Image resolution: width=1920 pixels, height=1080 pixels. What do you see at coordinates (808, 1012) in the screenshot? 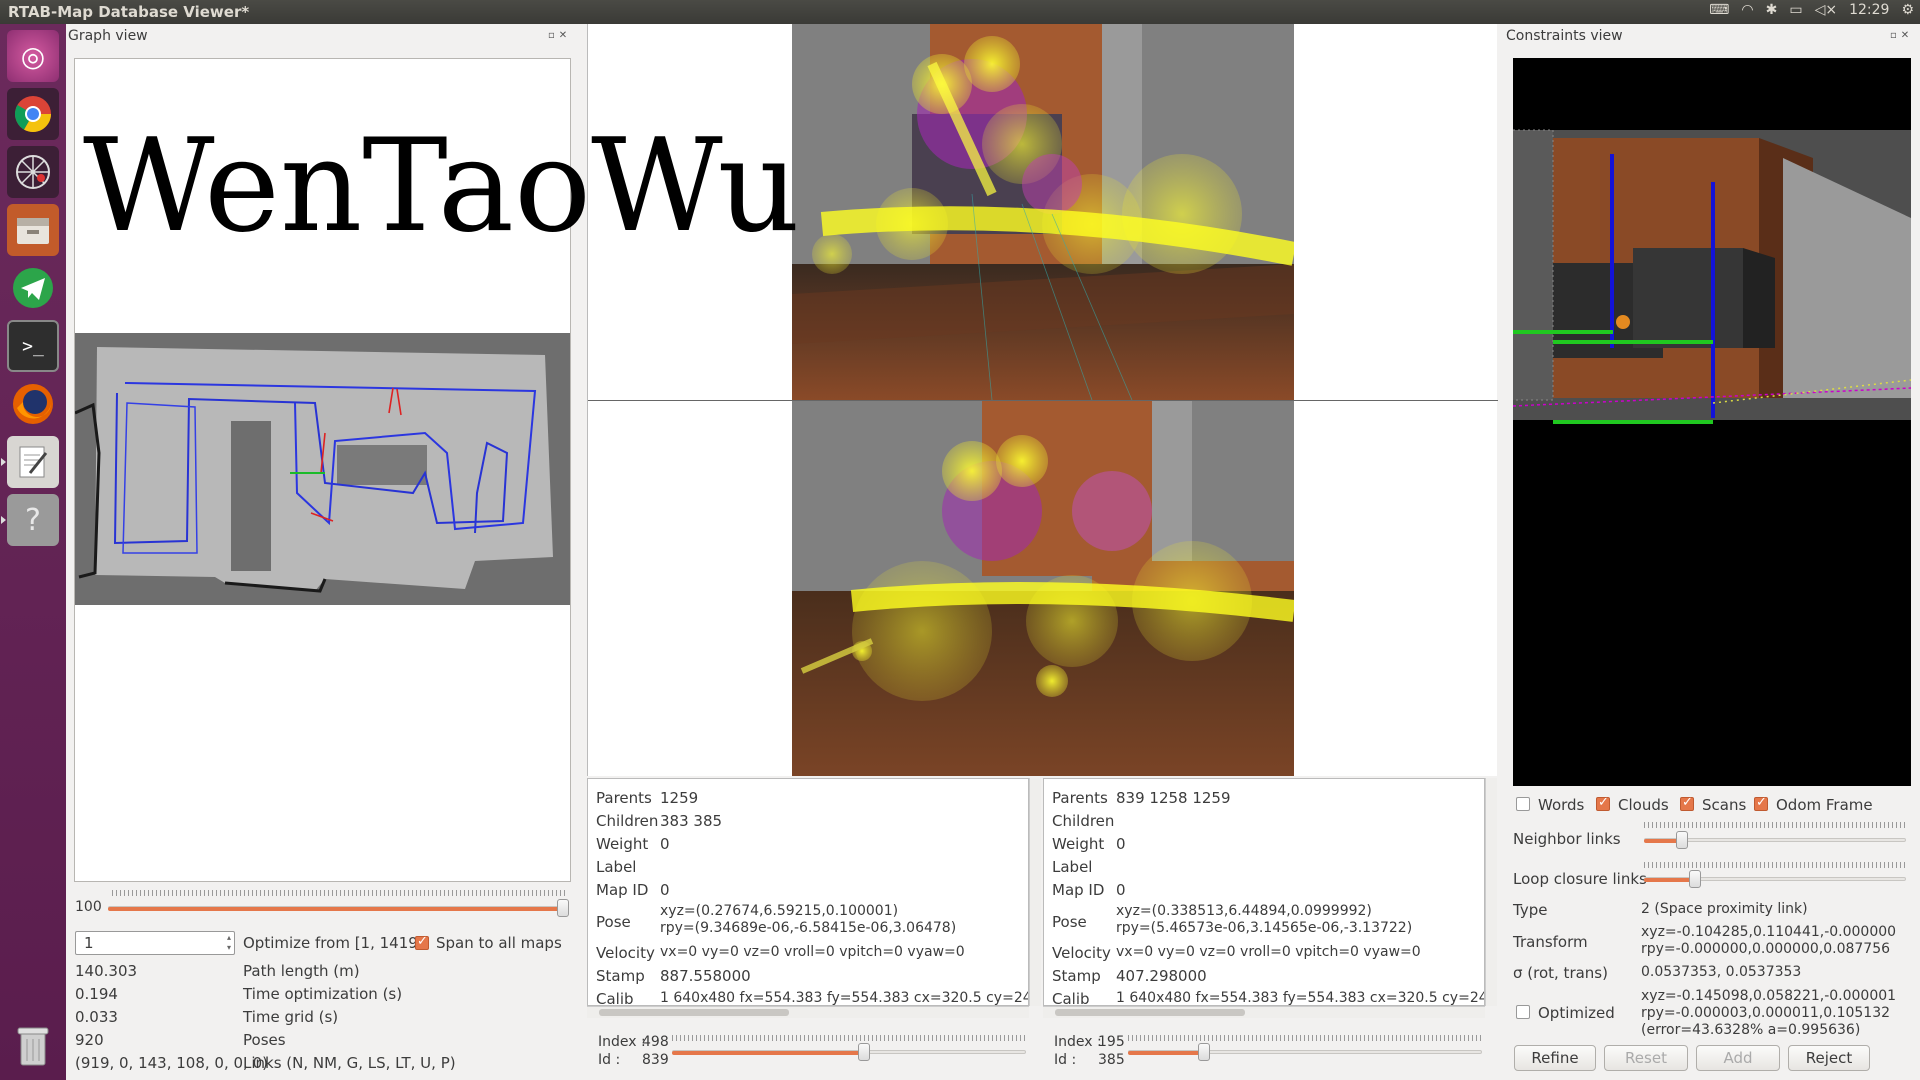
I see `left-info-hscroll` at bounding box center [808, 1012].